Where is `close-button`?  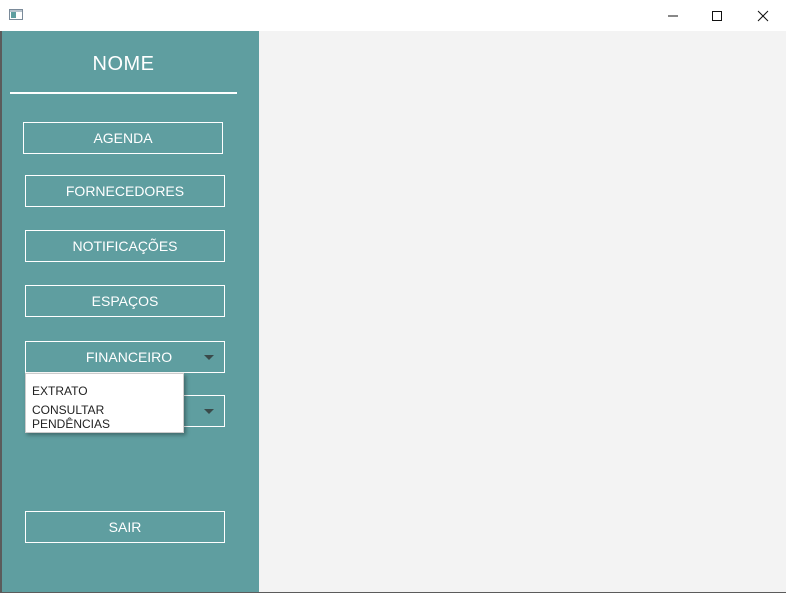
close-button is located at coordinates (763, 15).